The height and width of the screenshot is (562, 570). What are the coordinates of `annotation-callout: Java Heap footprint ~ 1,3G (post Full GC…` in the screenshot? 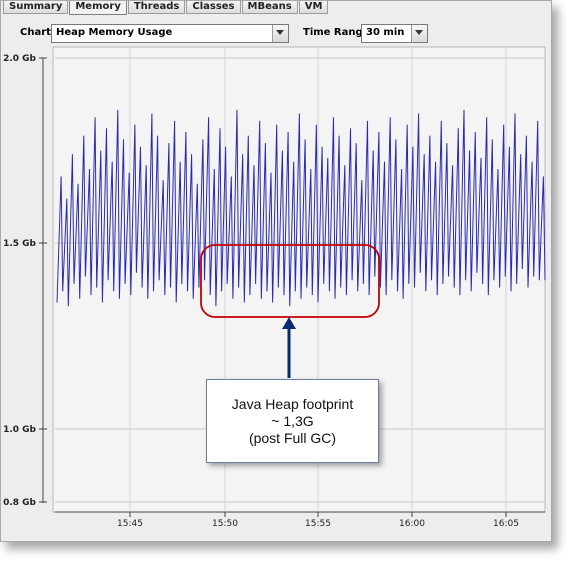 It's located at (292, 421).